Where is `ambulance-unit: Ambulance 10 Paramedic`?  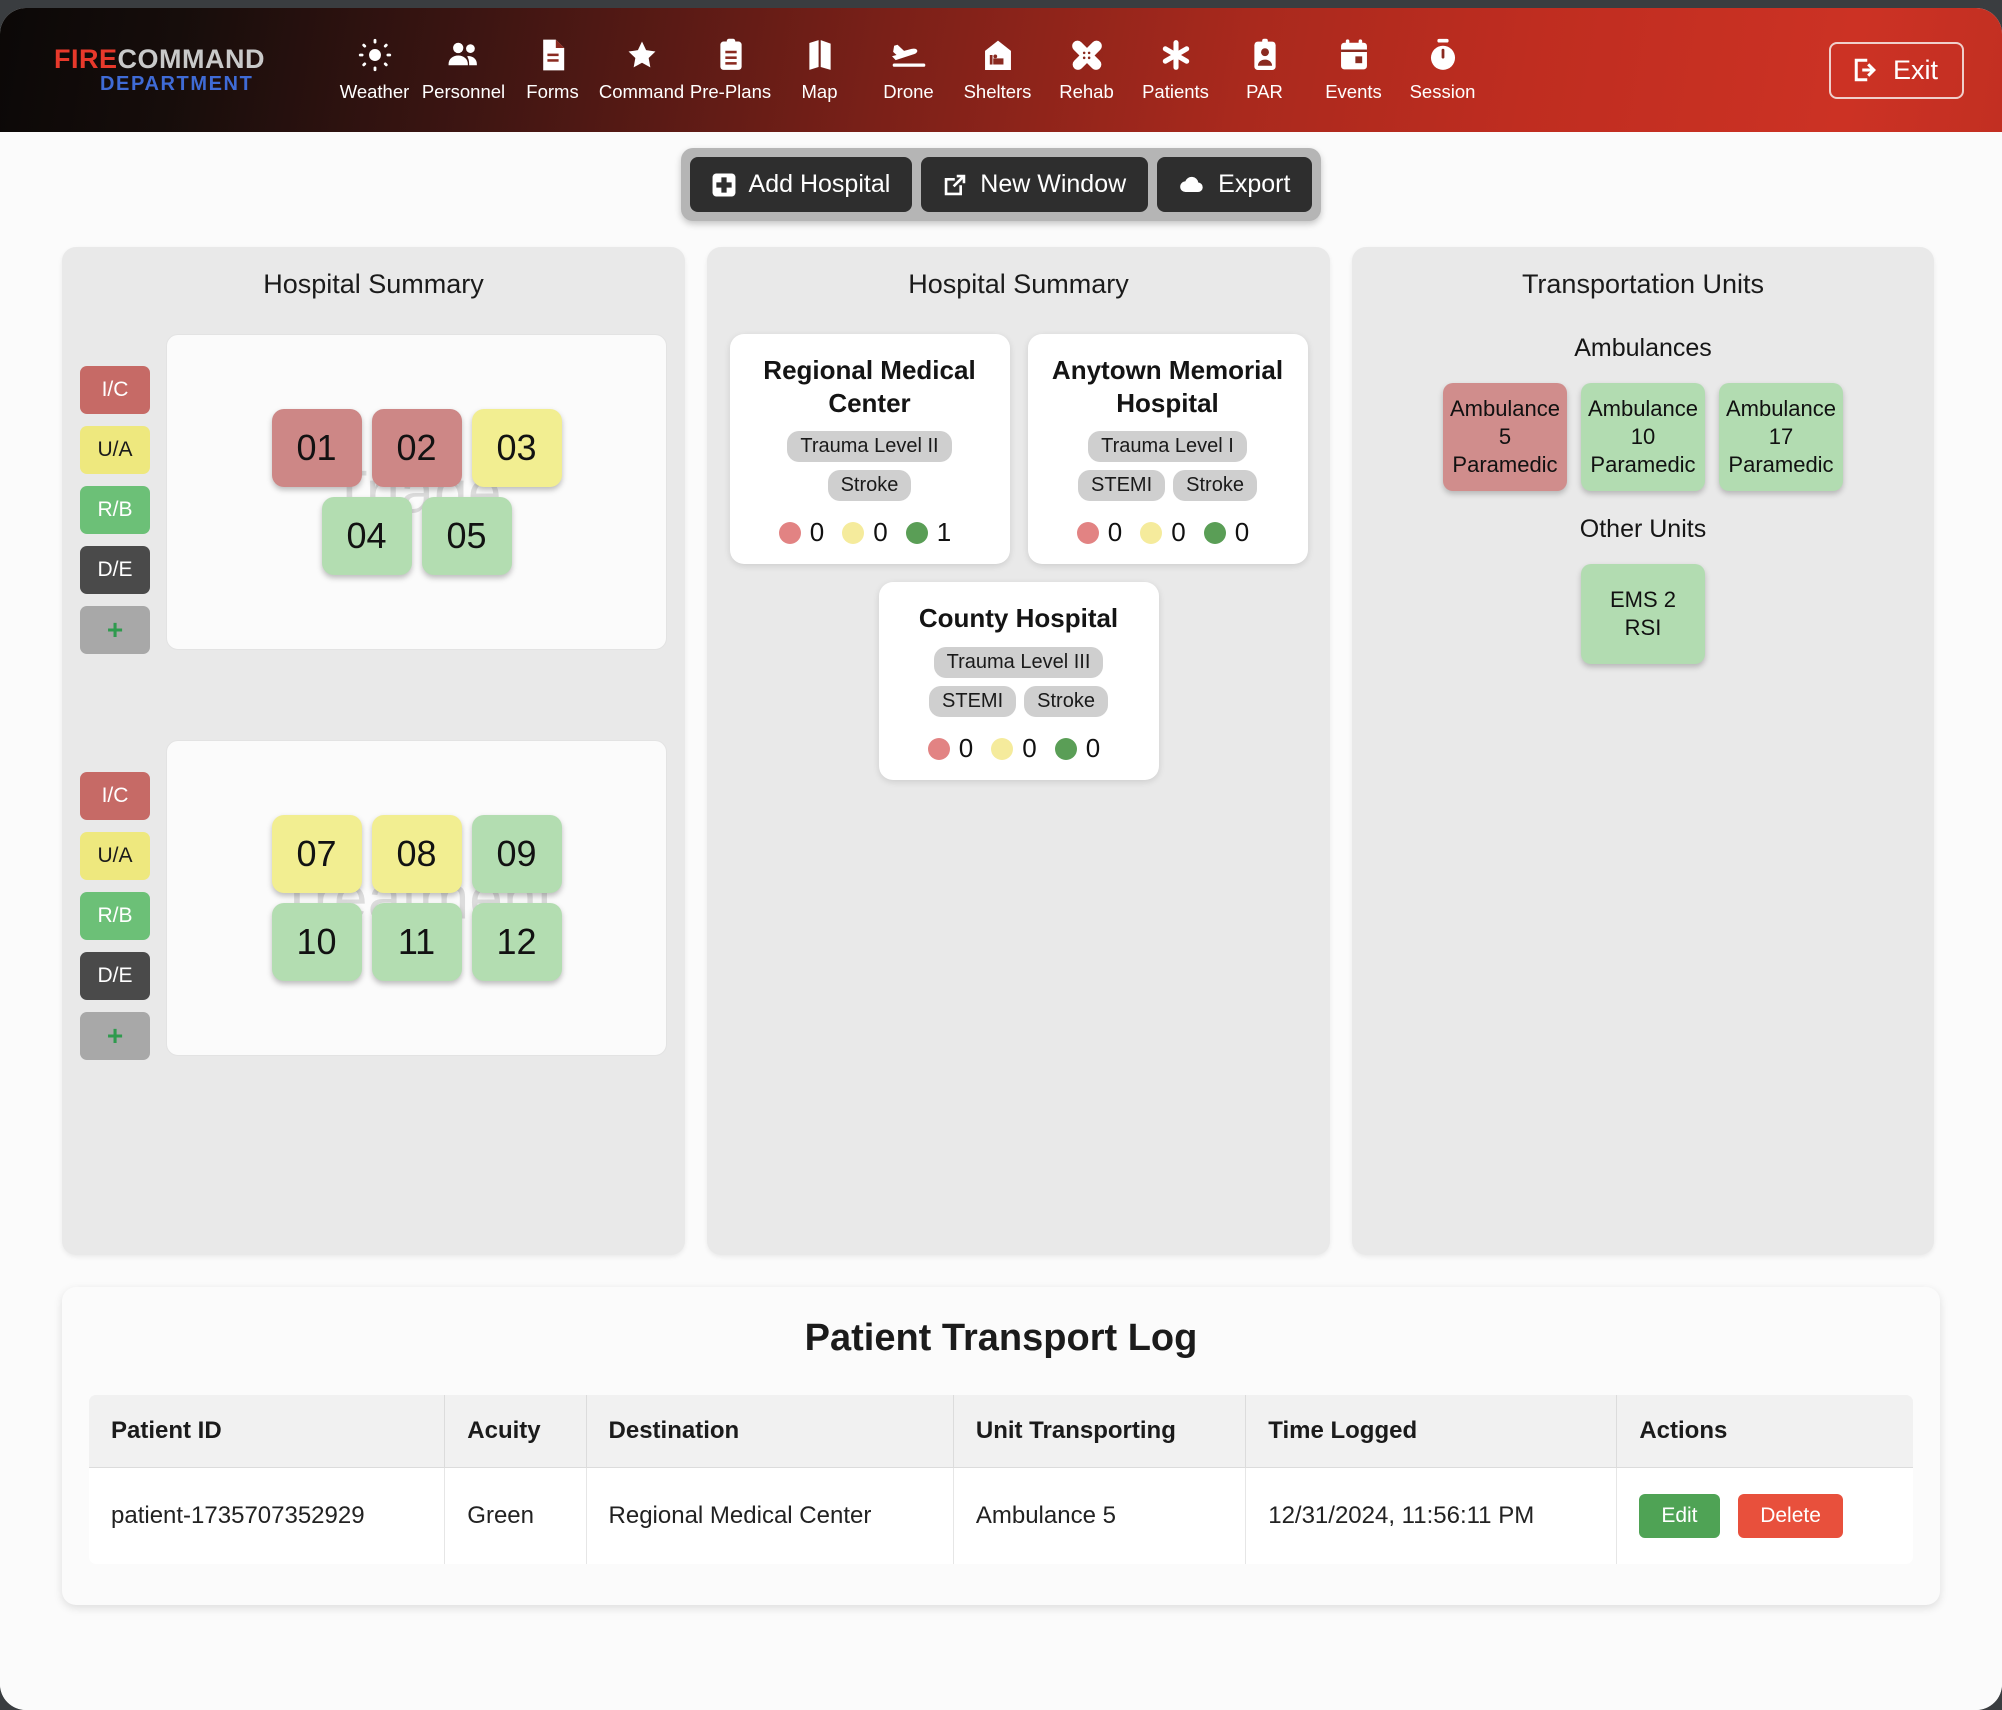
ambulance-unit: Ambulance 10 Paramedic is located at coordinates (1643, 437).